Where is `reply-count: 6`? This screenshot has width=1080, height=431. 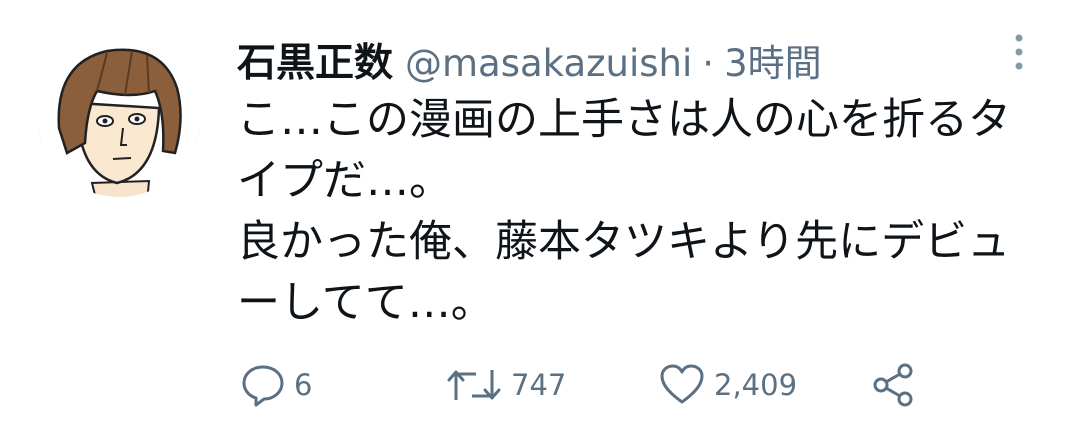
reply-count: 6 is located at coordinates (303, 385).